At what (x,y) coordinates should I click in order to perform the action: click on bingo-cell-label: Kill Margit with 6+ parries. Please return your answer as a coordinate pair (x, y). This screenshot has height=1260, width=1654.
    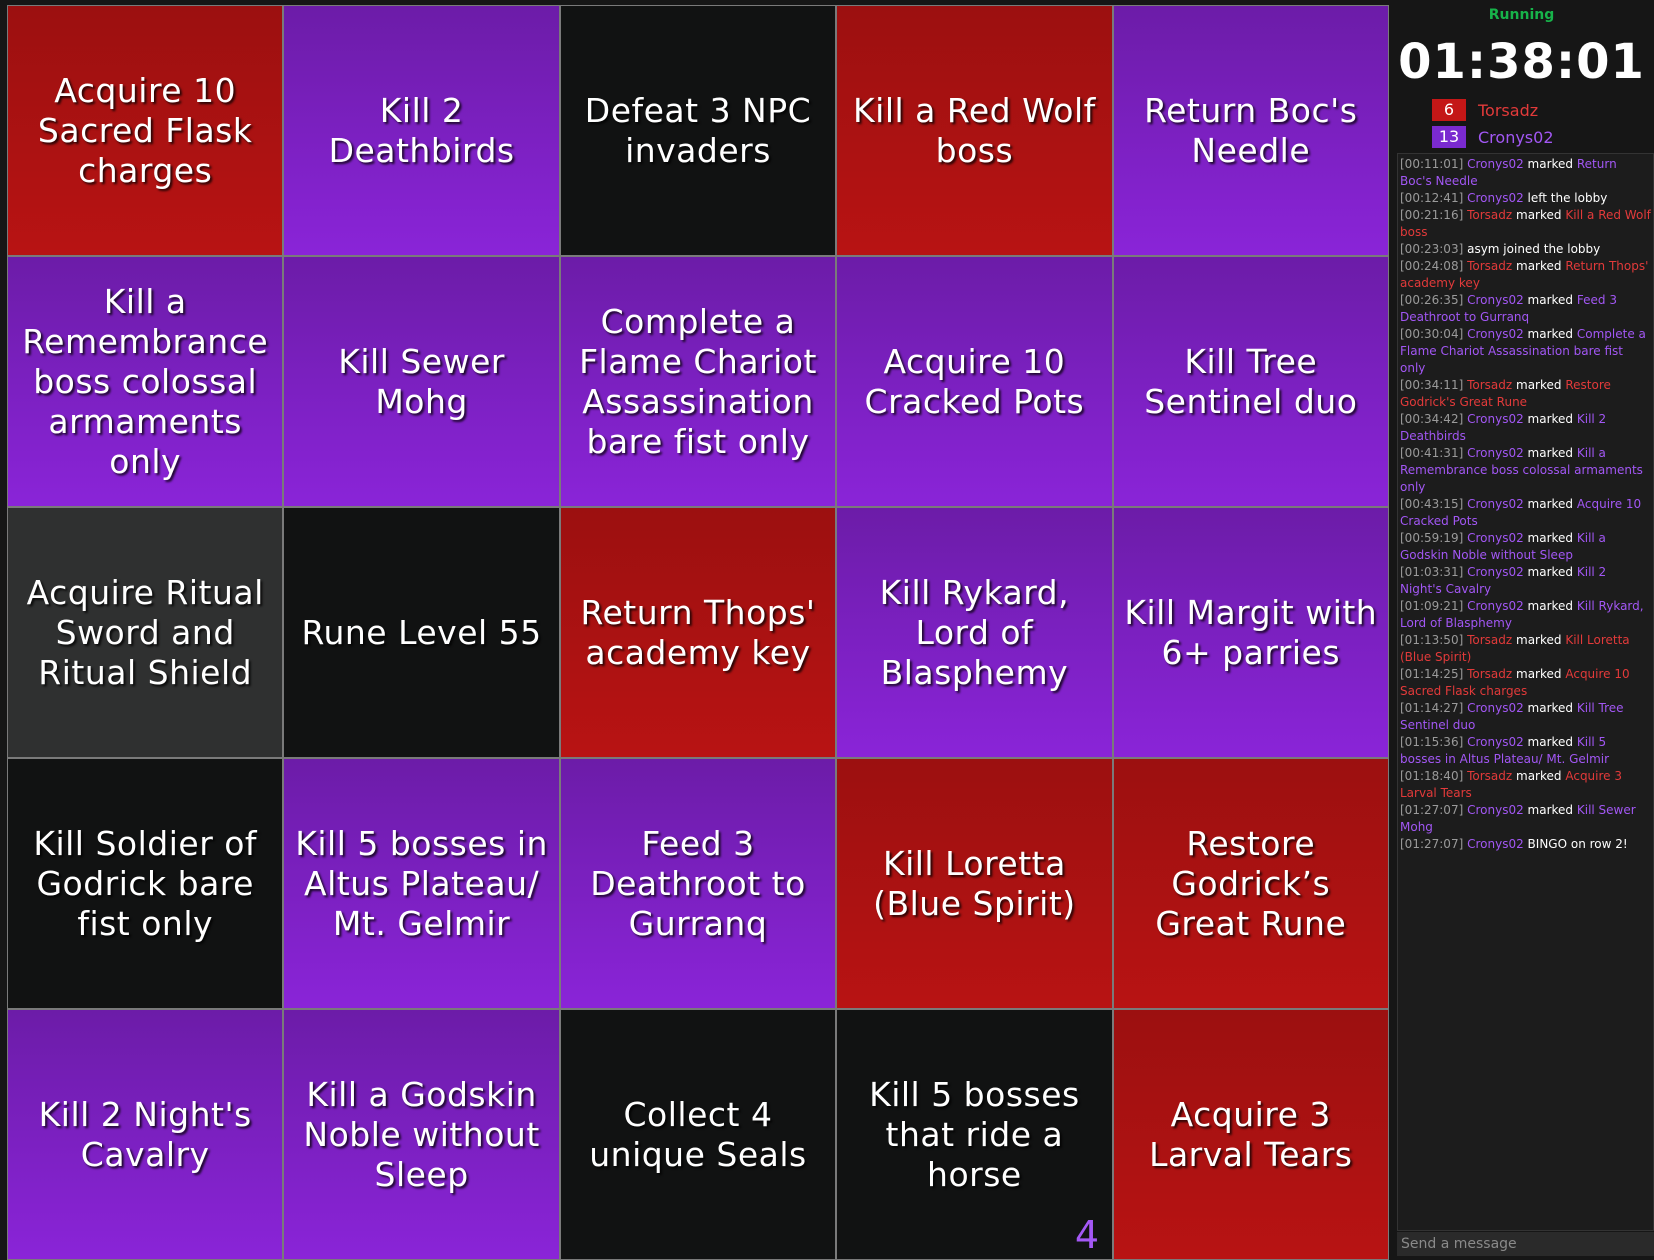
    Looking at the image, I should click on (1251, 632).